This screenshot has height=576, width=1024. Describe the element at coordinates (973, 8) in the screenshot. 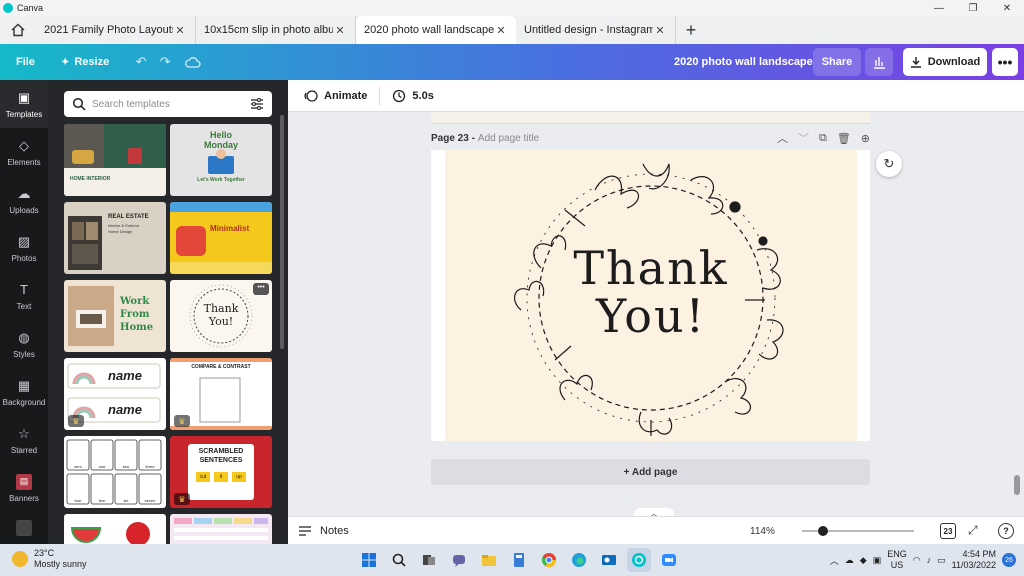

I see `maximize-icon: ❐` at that location.